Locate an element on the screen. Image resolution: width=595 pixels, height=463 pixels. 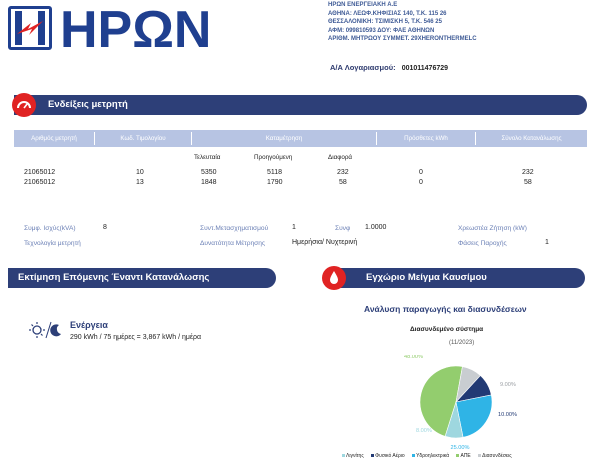
col-extra-kwh: Πρόσθετες kWh is located at coordinates (426, 138).